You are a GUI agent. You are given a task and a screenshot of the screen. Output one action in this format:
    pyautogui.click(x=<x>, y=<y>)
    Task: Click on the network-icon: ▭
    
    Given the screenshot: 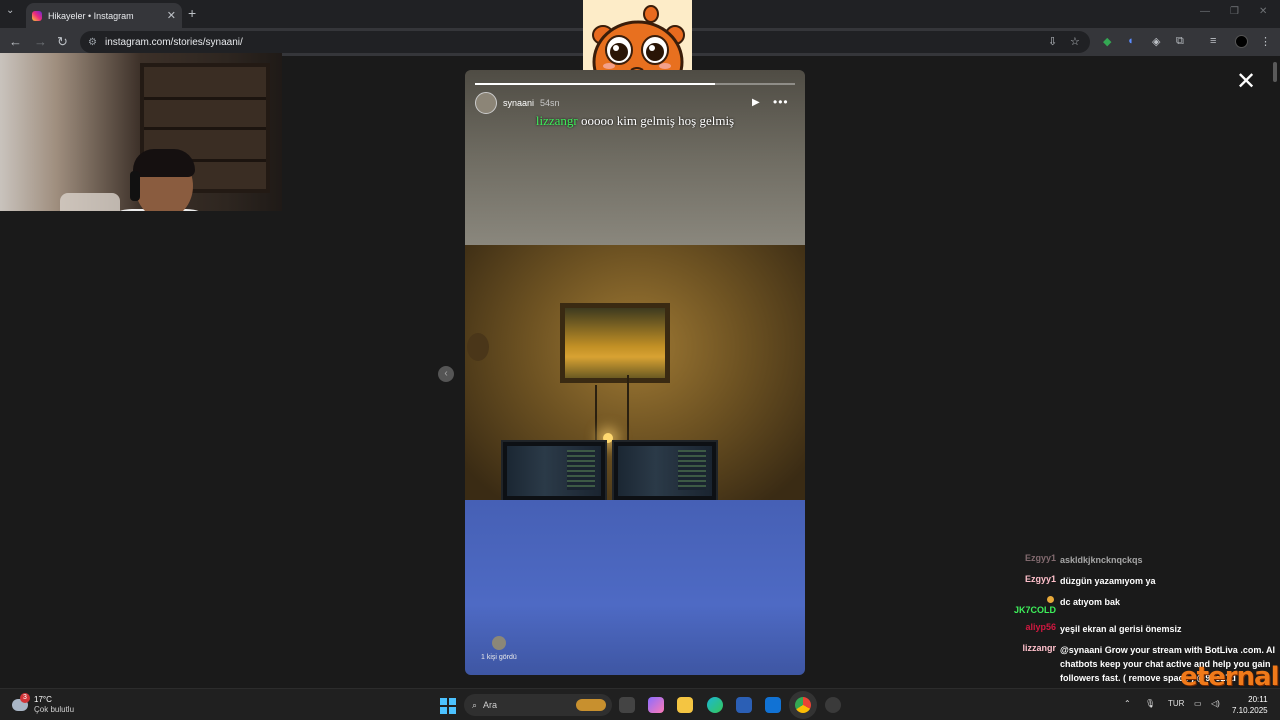 What is the action you would take?
    pyautogui.click(x=1198, y=703)
    